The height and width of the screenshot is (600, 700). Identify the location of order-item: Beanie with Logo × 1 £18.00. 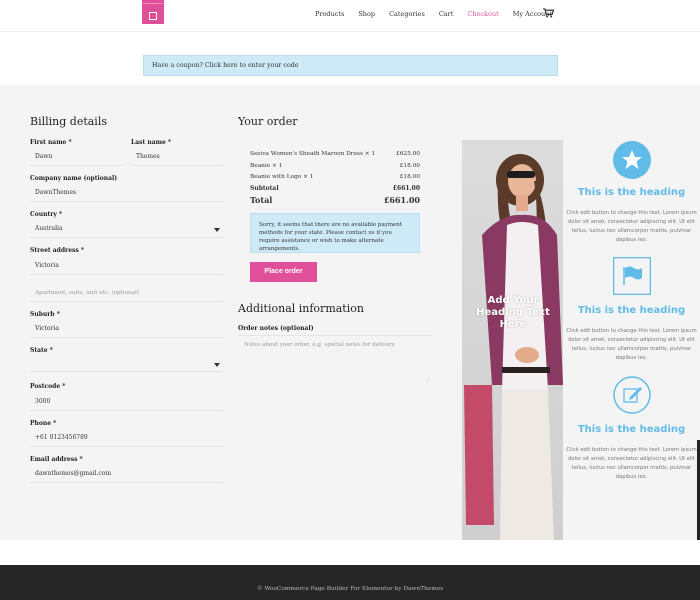
(335, 177).